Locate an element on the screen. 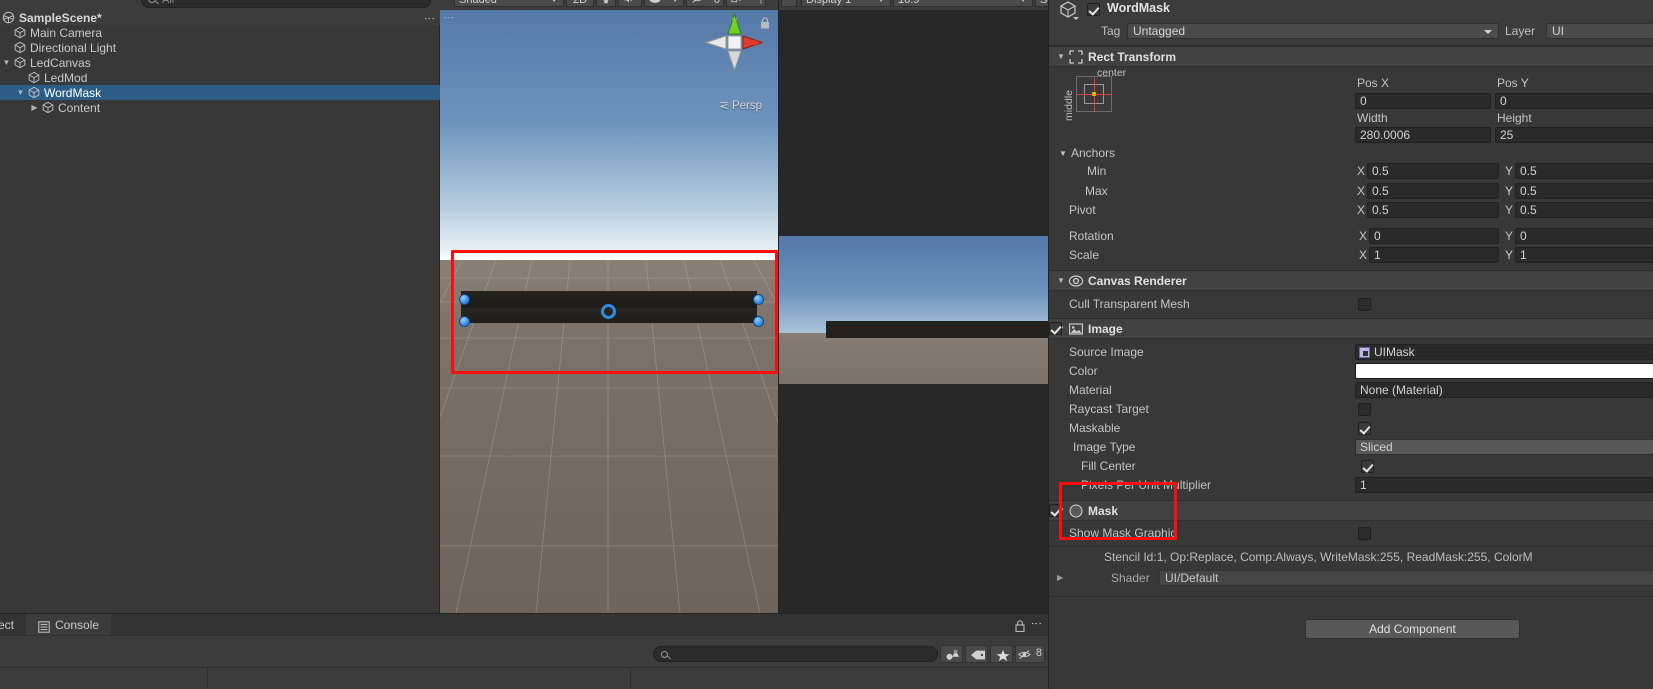 Image resolution: width=1653 pixels, height=689 pixels. scale-label: Scale is located at coordinates (1084, 255).